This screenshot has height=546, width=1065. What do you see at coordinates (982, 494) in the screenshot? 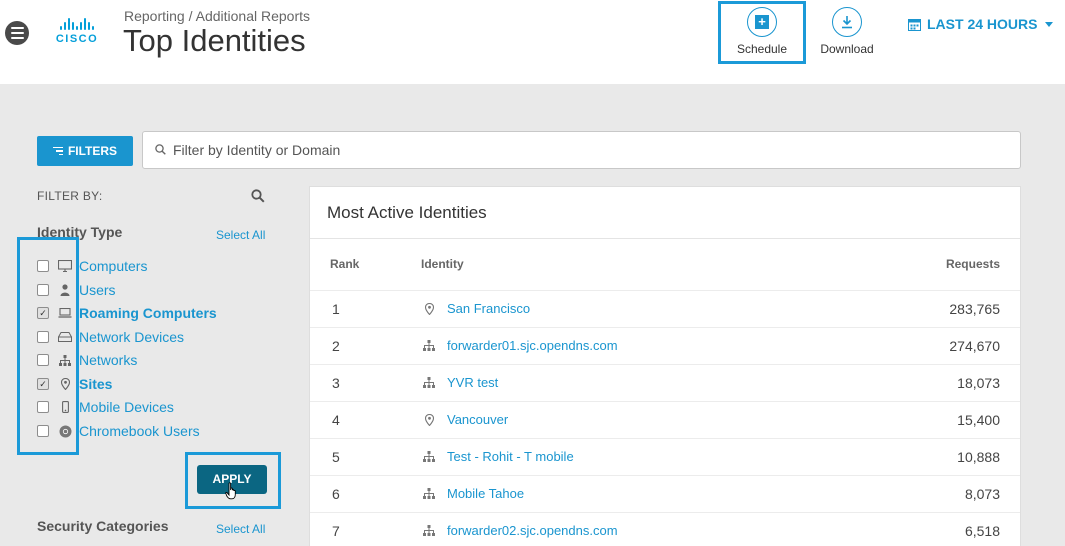
I see `requests-cell: 8,073` at bounding box center [982, 494].